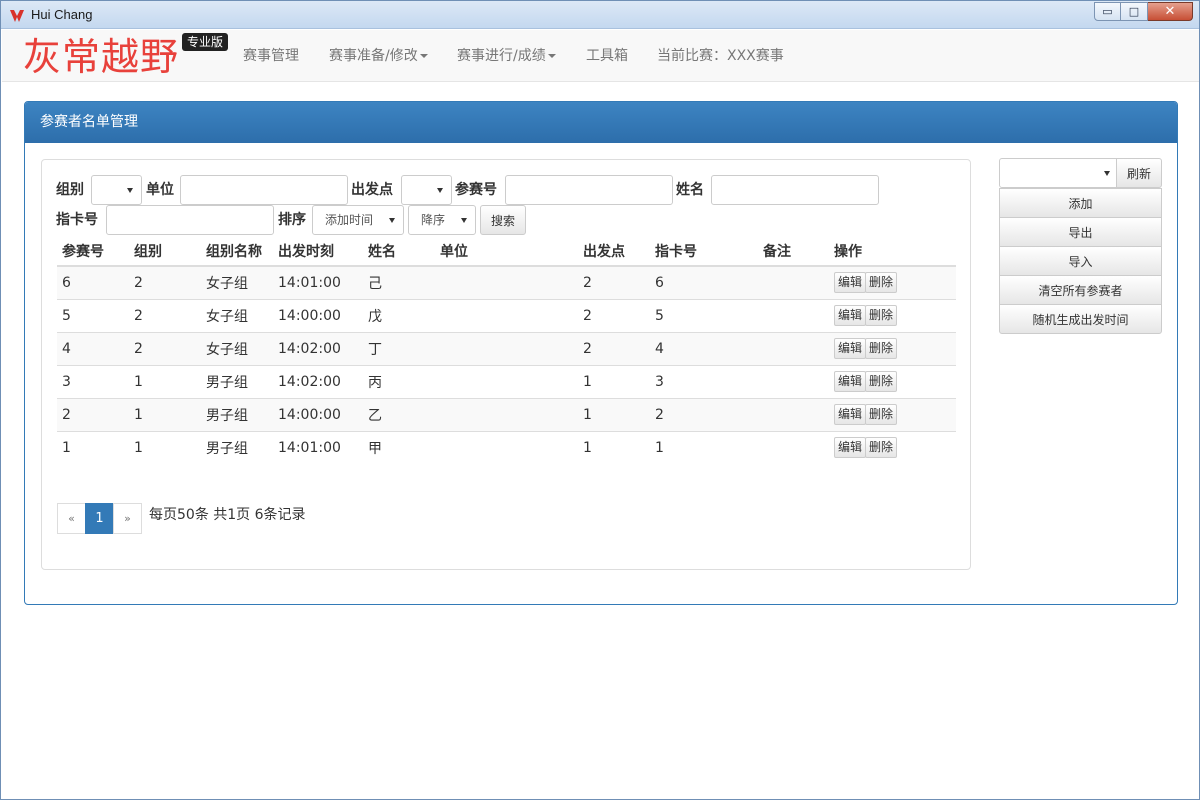  I want to click on nav-event-management: 赛事管理, so click(271, 56).